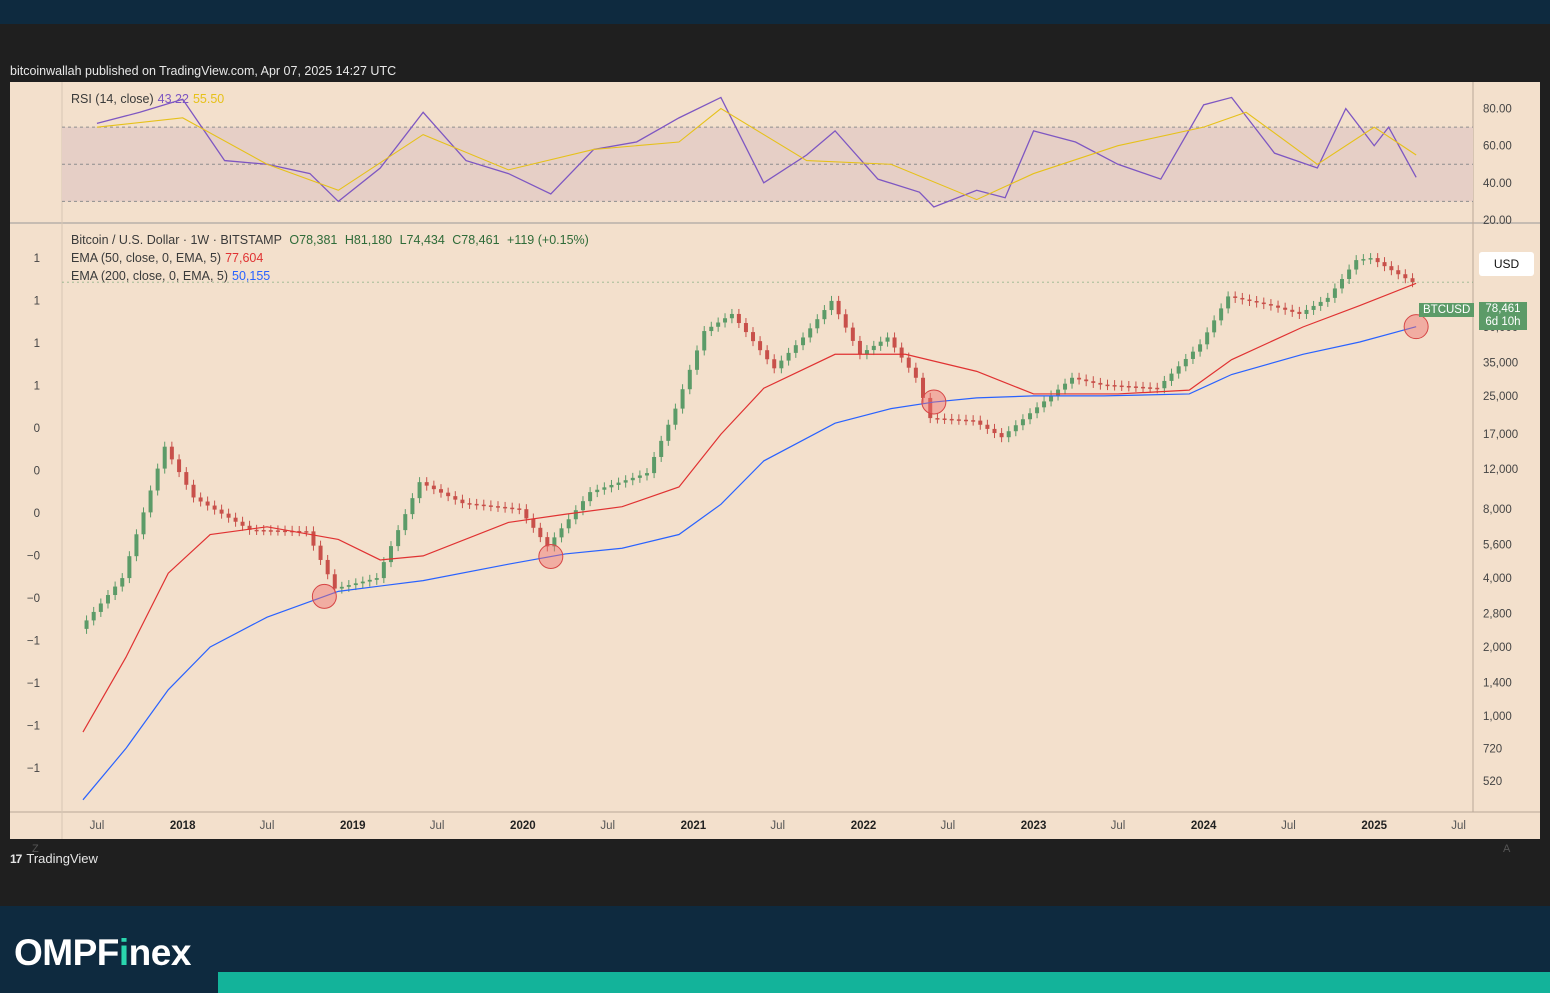 This screenshot has height=993, width=1550. Describe the element at coordinates (1497, 510) in the screenshot. I see `price-axis-tick: 8,000` at that location.